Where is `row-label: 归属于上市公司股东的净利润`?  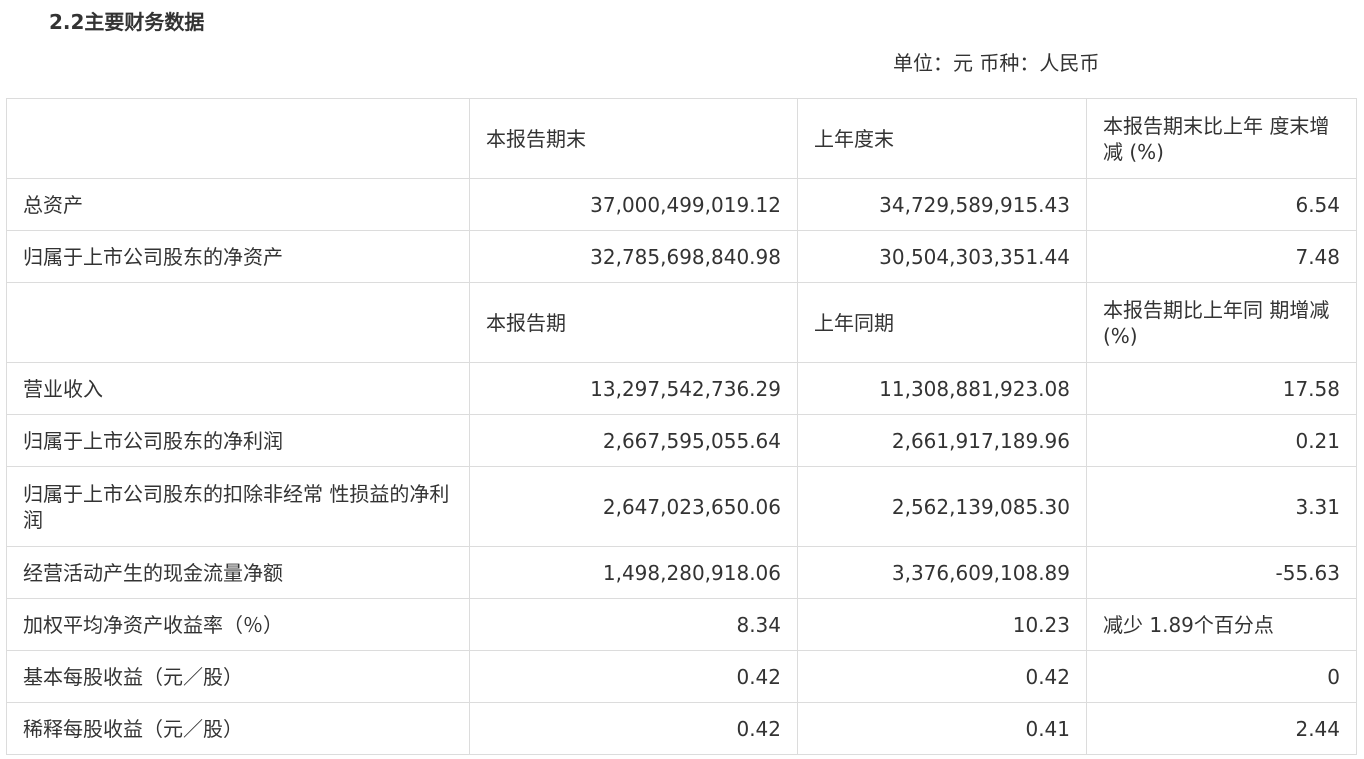 row-label: 归属于上市公司股东的净利润 is located at coordinates (238, 440).